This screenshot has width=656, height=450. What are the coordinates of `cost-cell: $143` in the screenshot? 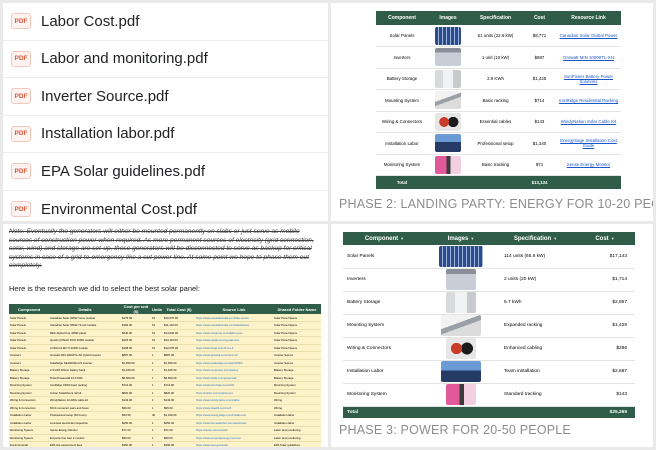 It's located at (539, 122).